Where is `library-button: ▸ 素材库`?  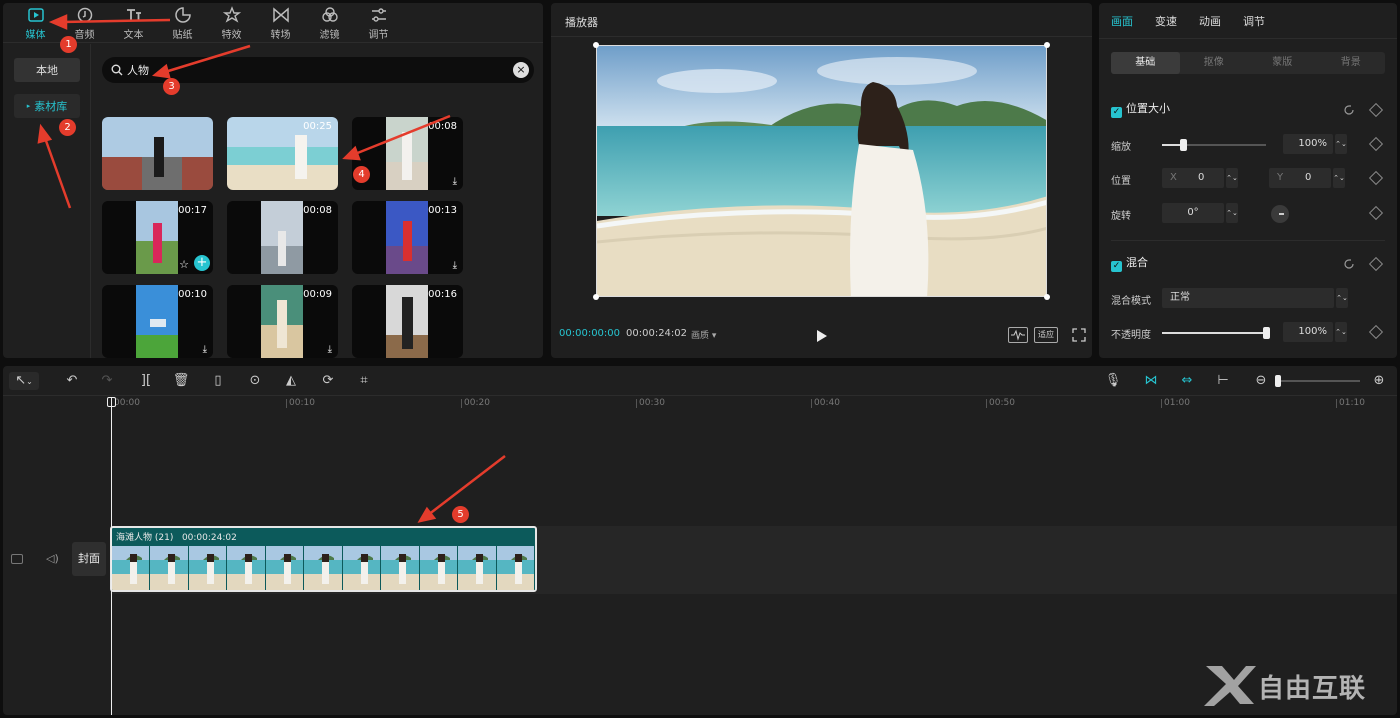 library-button: ▸ 素材库 is located at coordinates (47, 106).